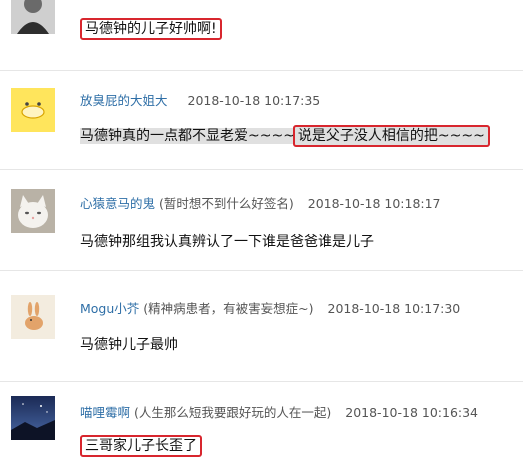  Describe the element at coordinates (117, 203) in the screenshot. I see `username-link: 心猿意马的鬼` at that location.